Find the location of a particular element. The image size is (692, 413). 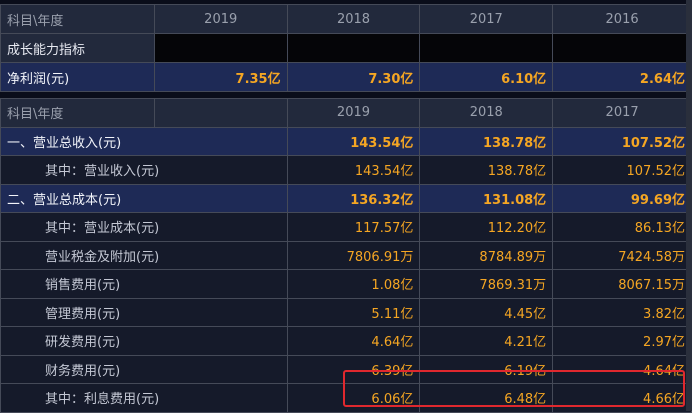

table-row: 二、营业总成本(元) 136.32亿 131.08亿 99.69亿 is located at coordinates (346, 198).